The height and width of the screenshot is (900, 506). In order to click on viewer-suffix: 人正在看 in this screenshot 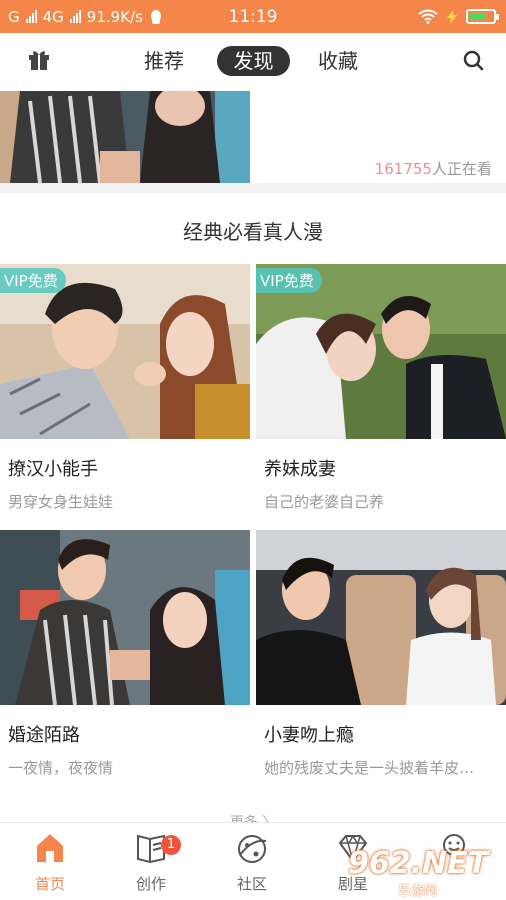, I will do `click(461, 169)`.